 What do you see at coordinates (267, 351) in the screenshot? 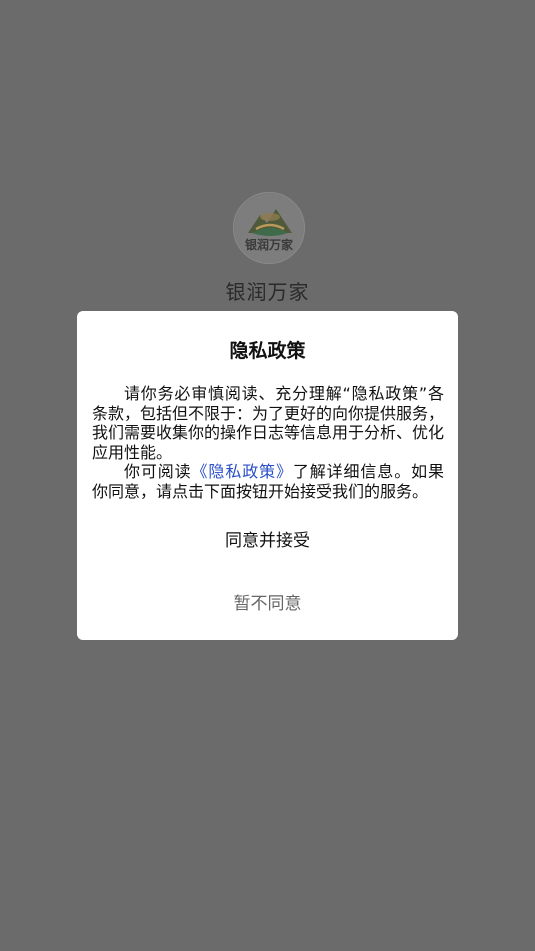
I see `dialog-title: 隐私政策` at bounding box center [267, 351].